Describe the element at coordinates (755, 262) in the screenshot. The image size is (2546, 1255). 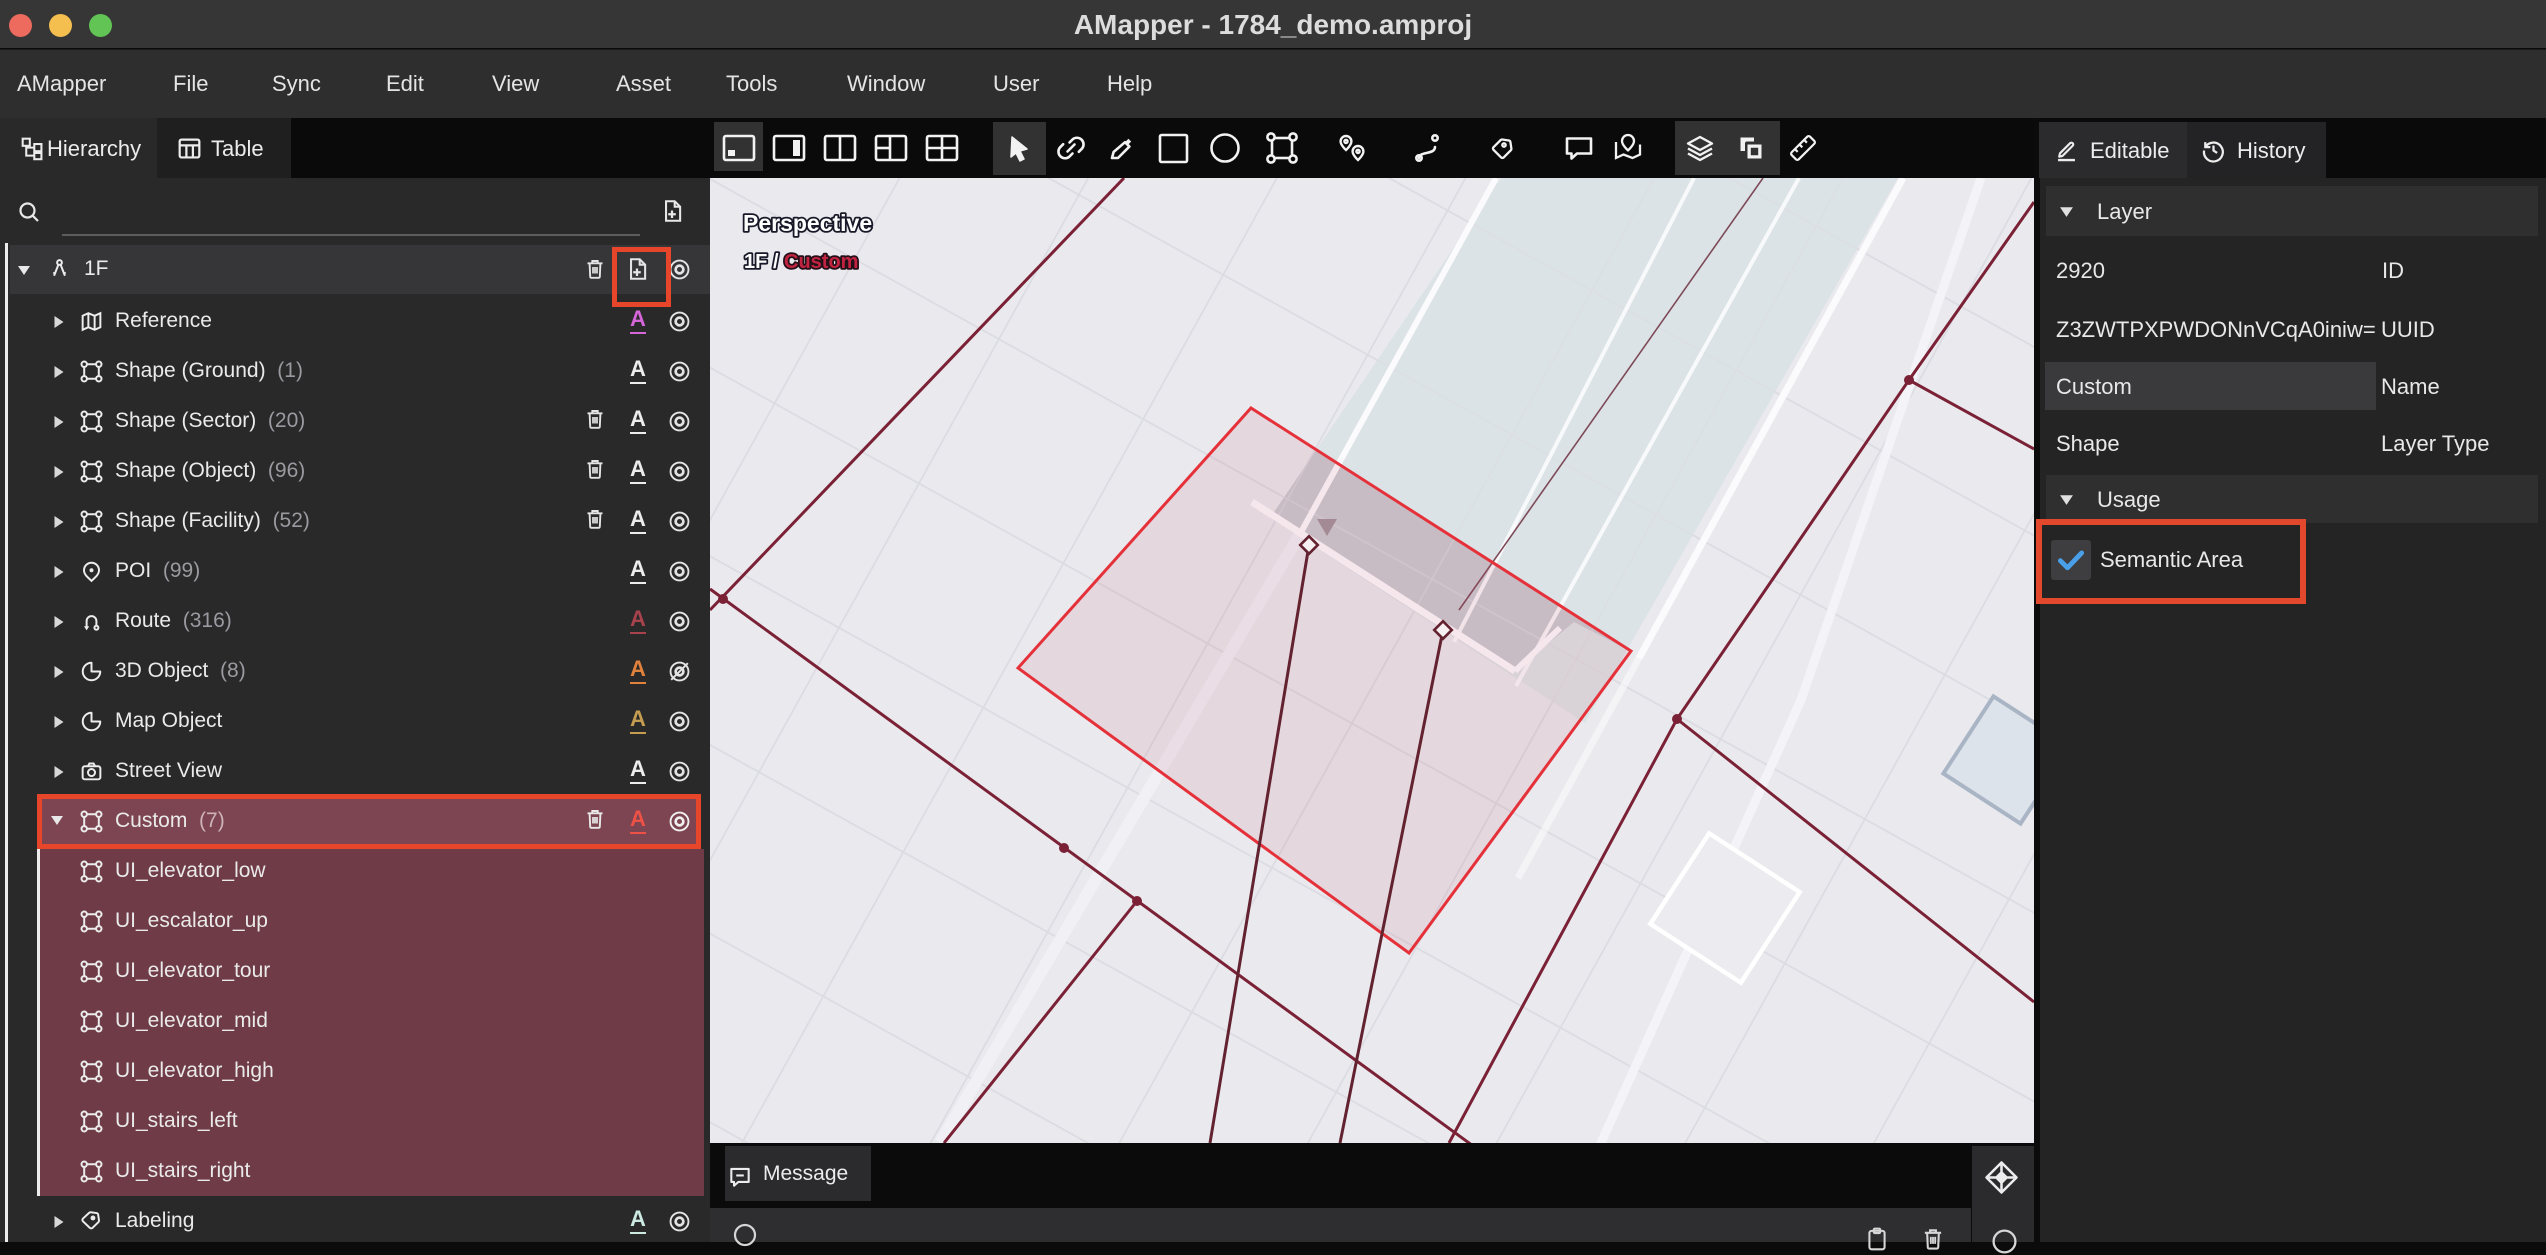
I see `svg-text: 1F` at that location.